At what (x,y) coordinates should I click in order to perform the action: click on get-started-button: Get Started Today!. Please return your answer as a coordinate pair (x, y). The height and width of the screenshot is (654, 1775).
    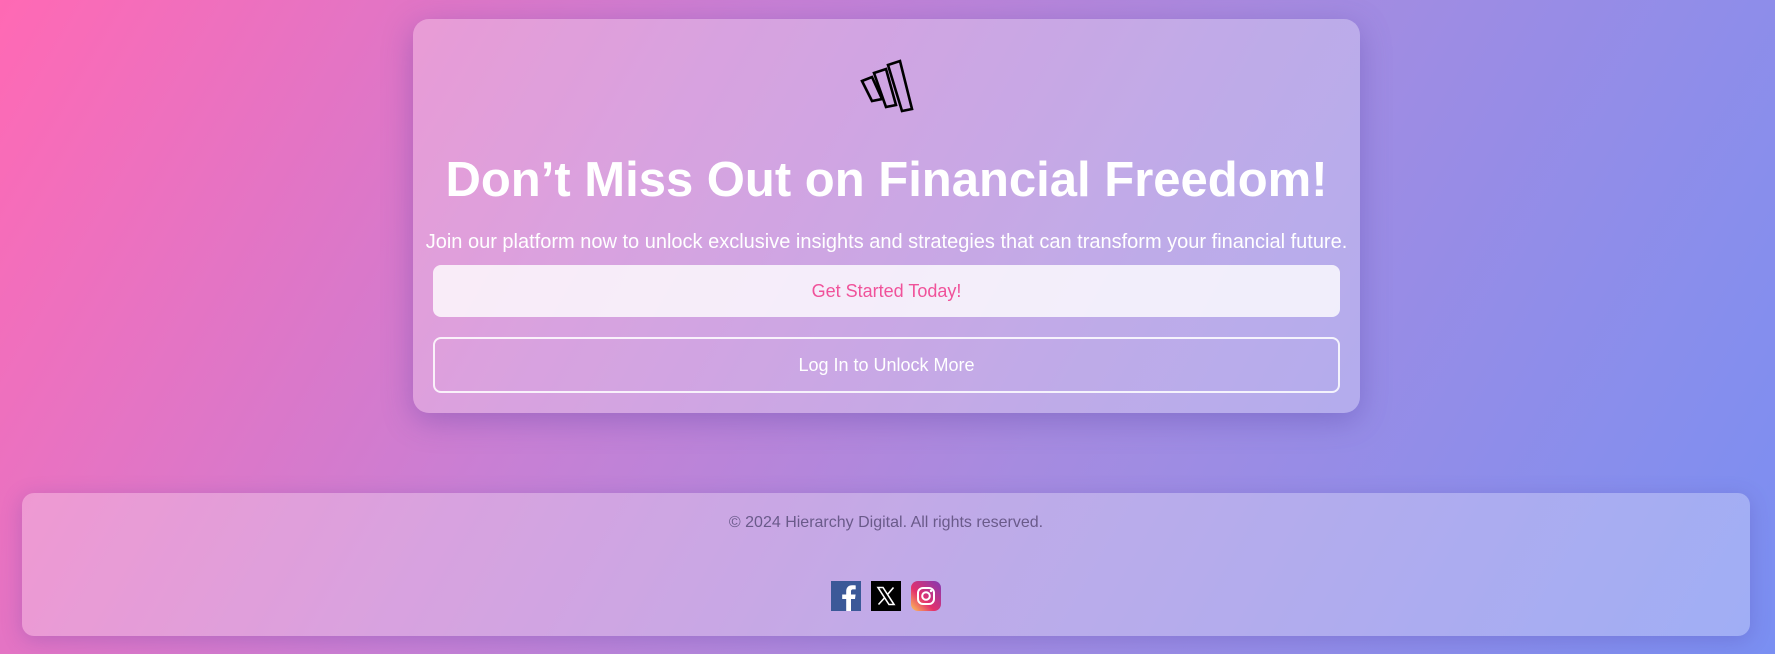
    Looking at the image, I should click on (886, 291).